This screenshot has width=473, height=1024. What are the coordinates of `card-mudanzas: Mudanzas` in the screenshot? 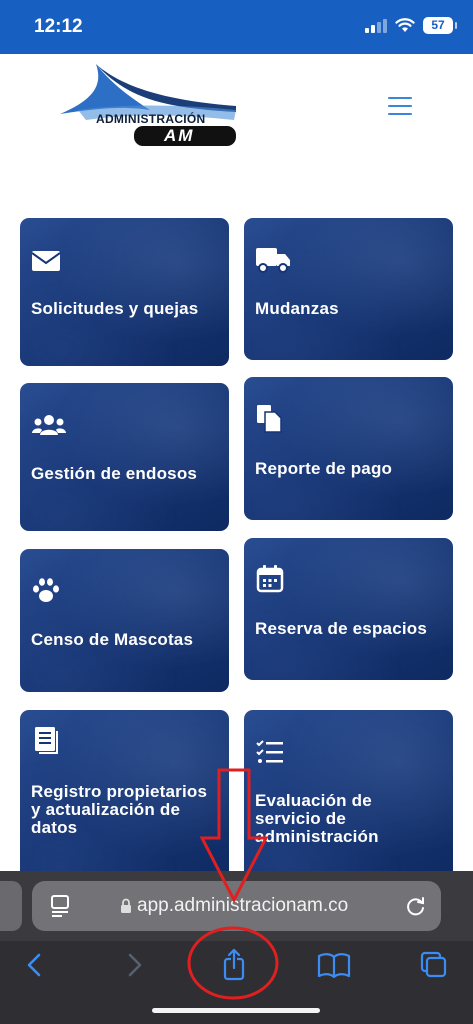 It's located at (348, 289).